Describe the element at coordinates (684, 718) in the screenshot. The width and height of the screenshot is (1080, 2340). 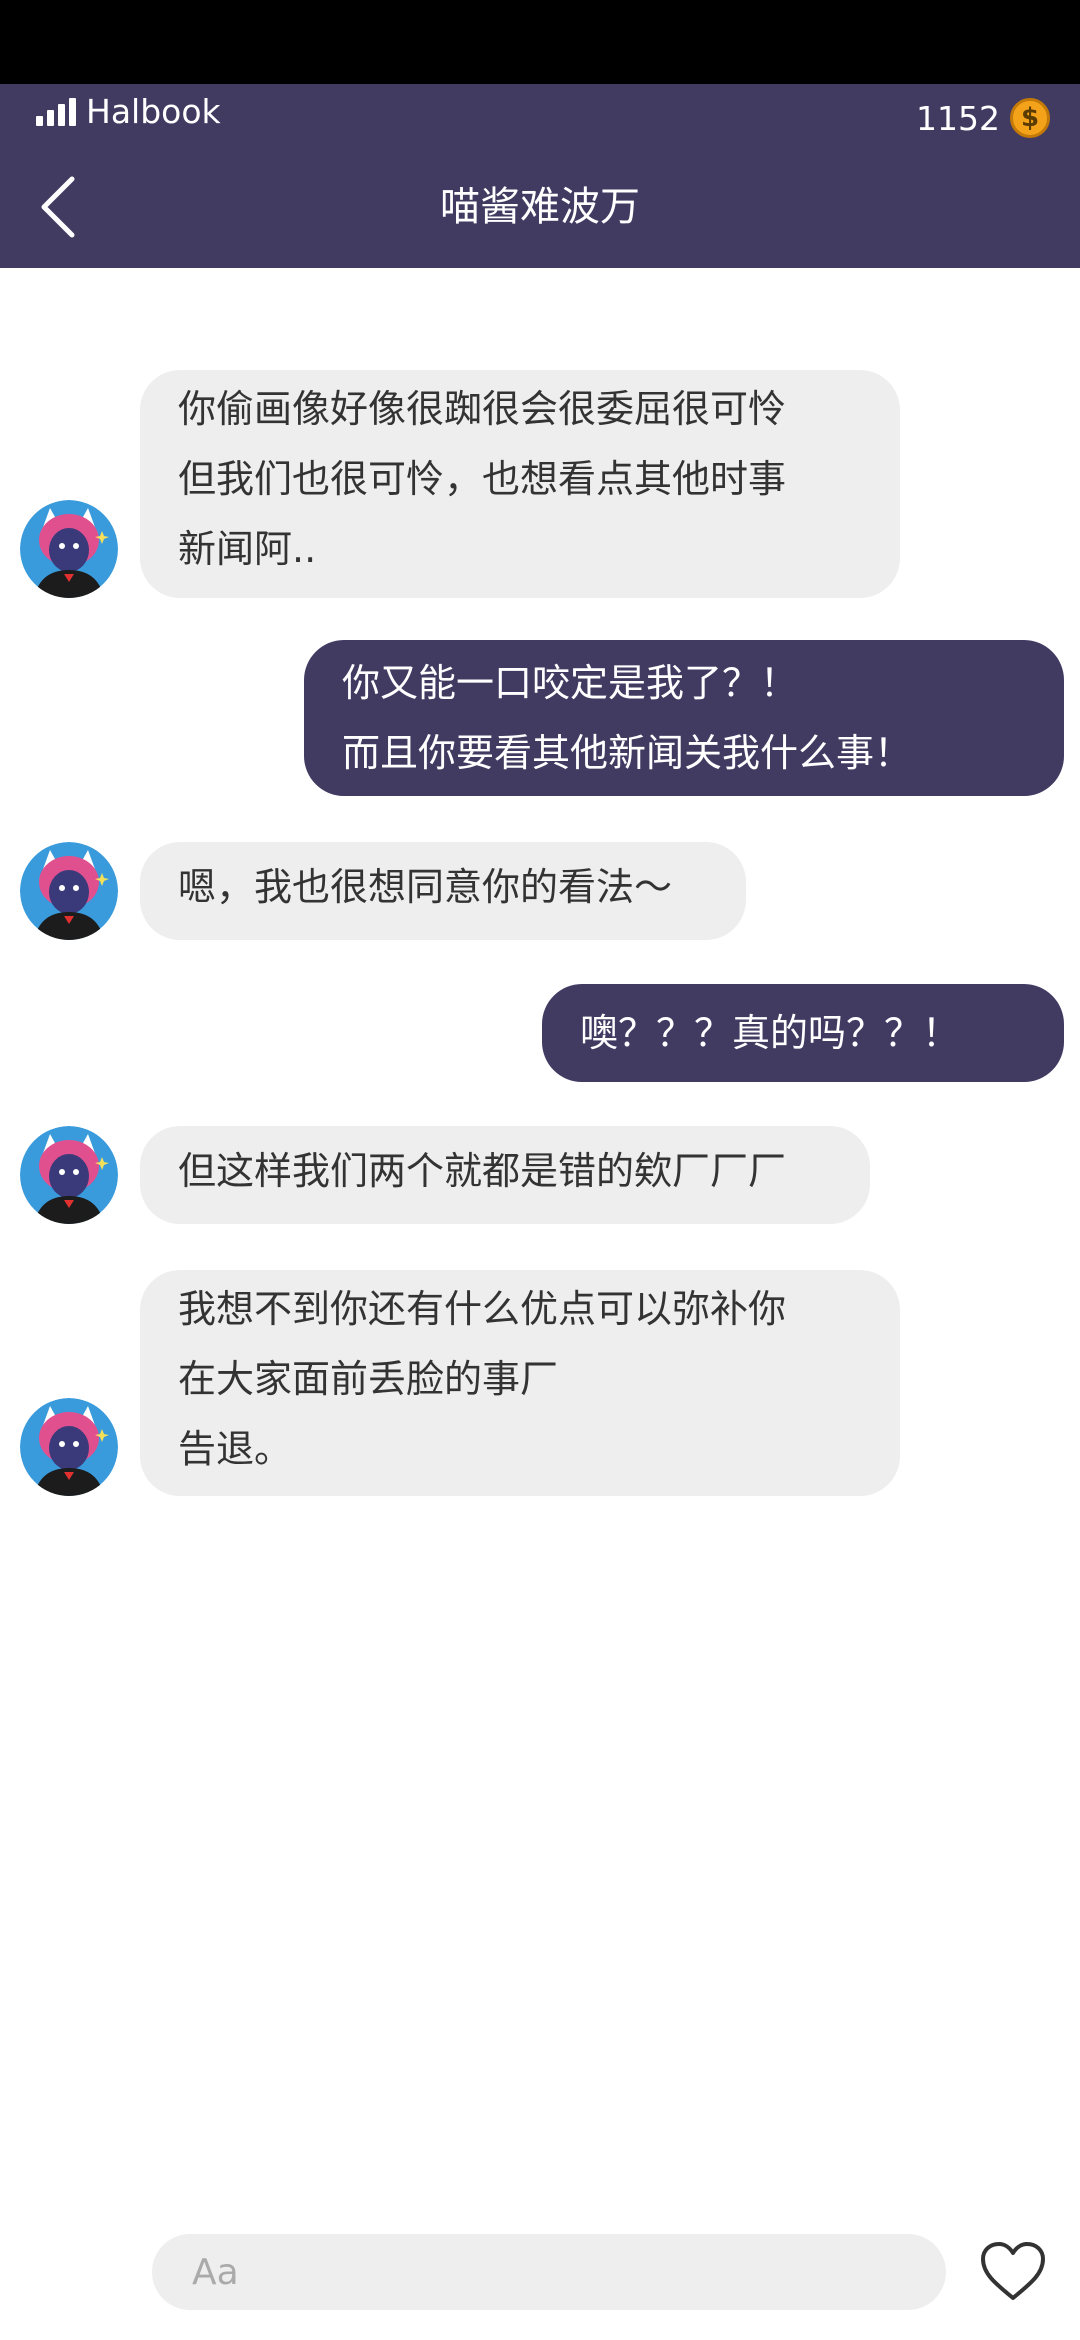
I see `message-bubble-outgoing: 你又能一口咬定是我了？！ 而且你要看其他新闻关我什么事！` at that location.